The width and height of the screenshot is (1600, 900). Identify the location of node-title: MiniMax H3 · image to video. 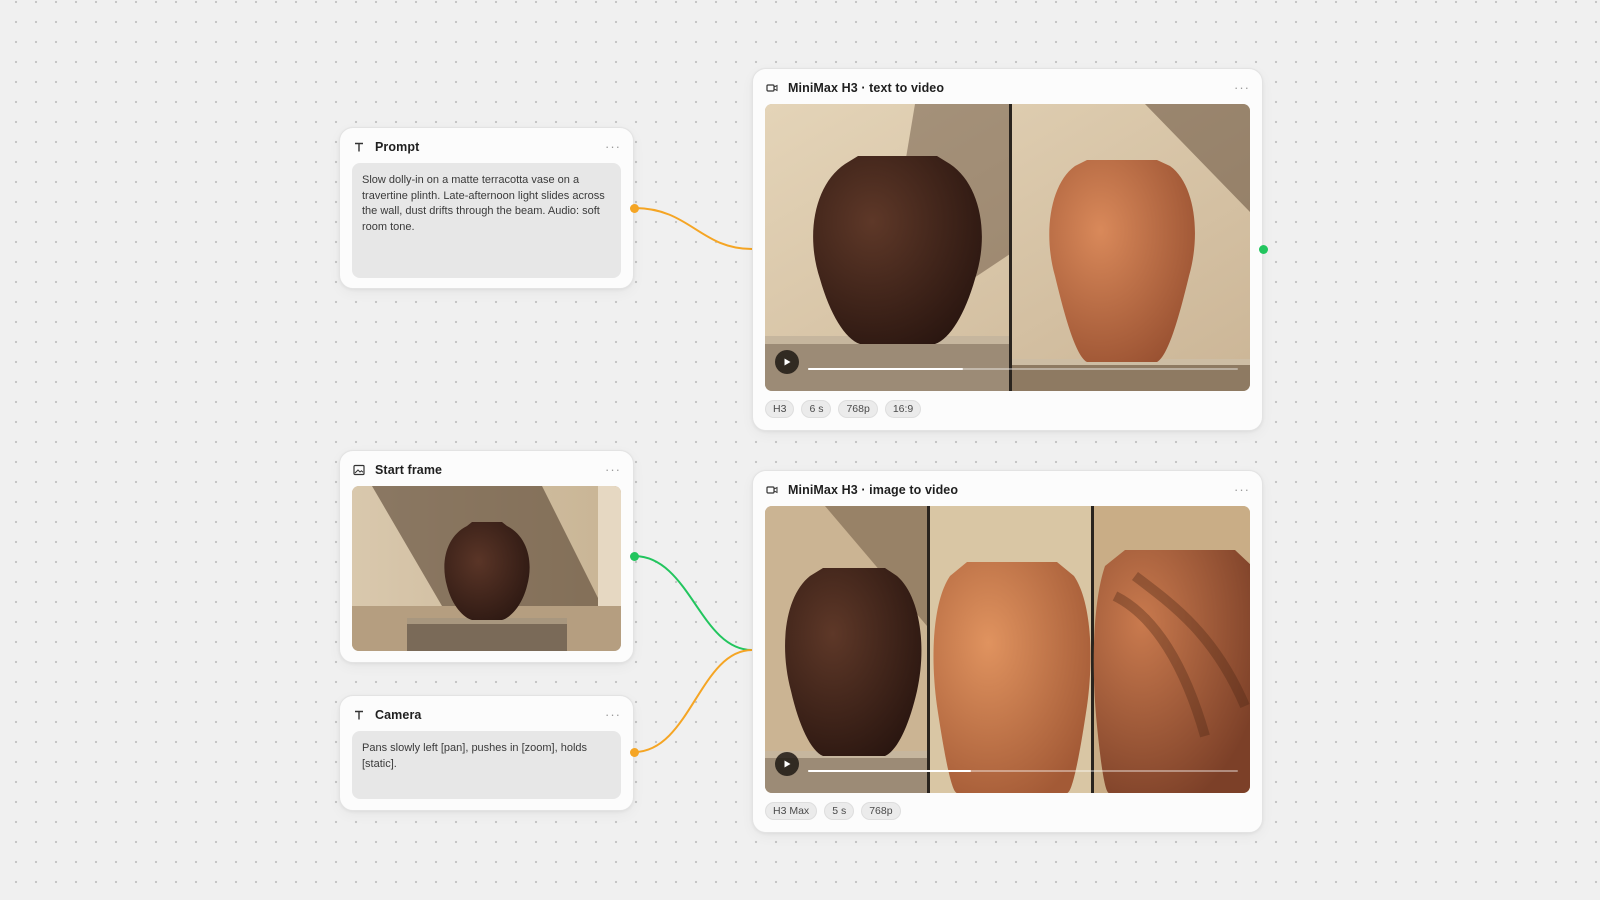
(873, 490).